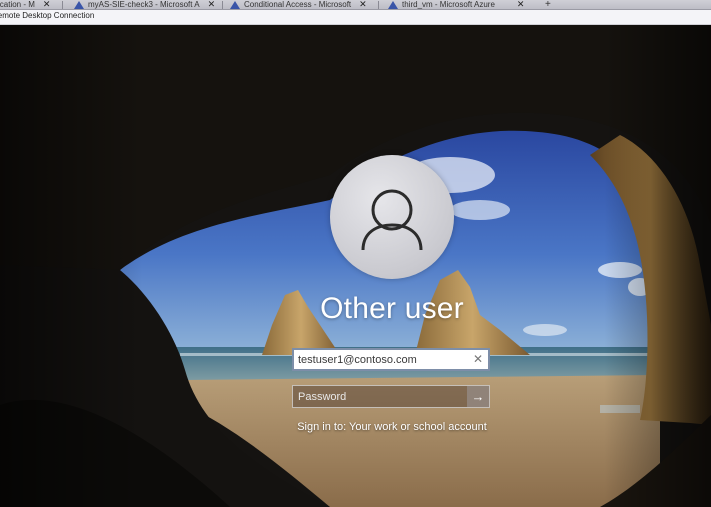  I want to click on tab-label: Conditional Access - Microsoft, so click(298, 4).